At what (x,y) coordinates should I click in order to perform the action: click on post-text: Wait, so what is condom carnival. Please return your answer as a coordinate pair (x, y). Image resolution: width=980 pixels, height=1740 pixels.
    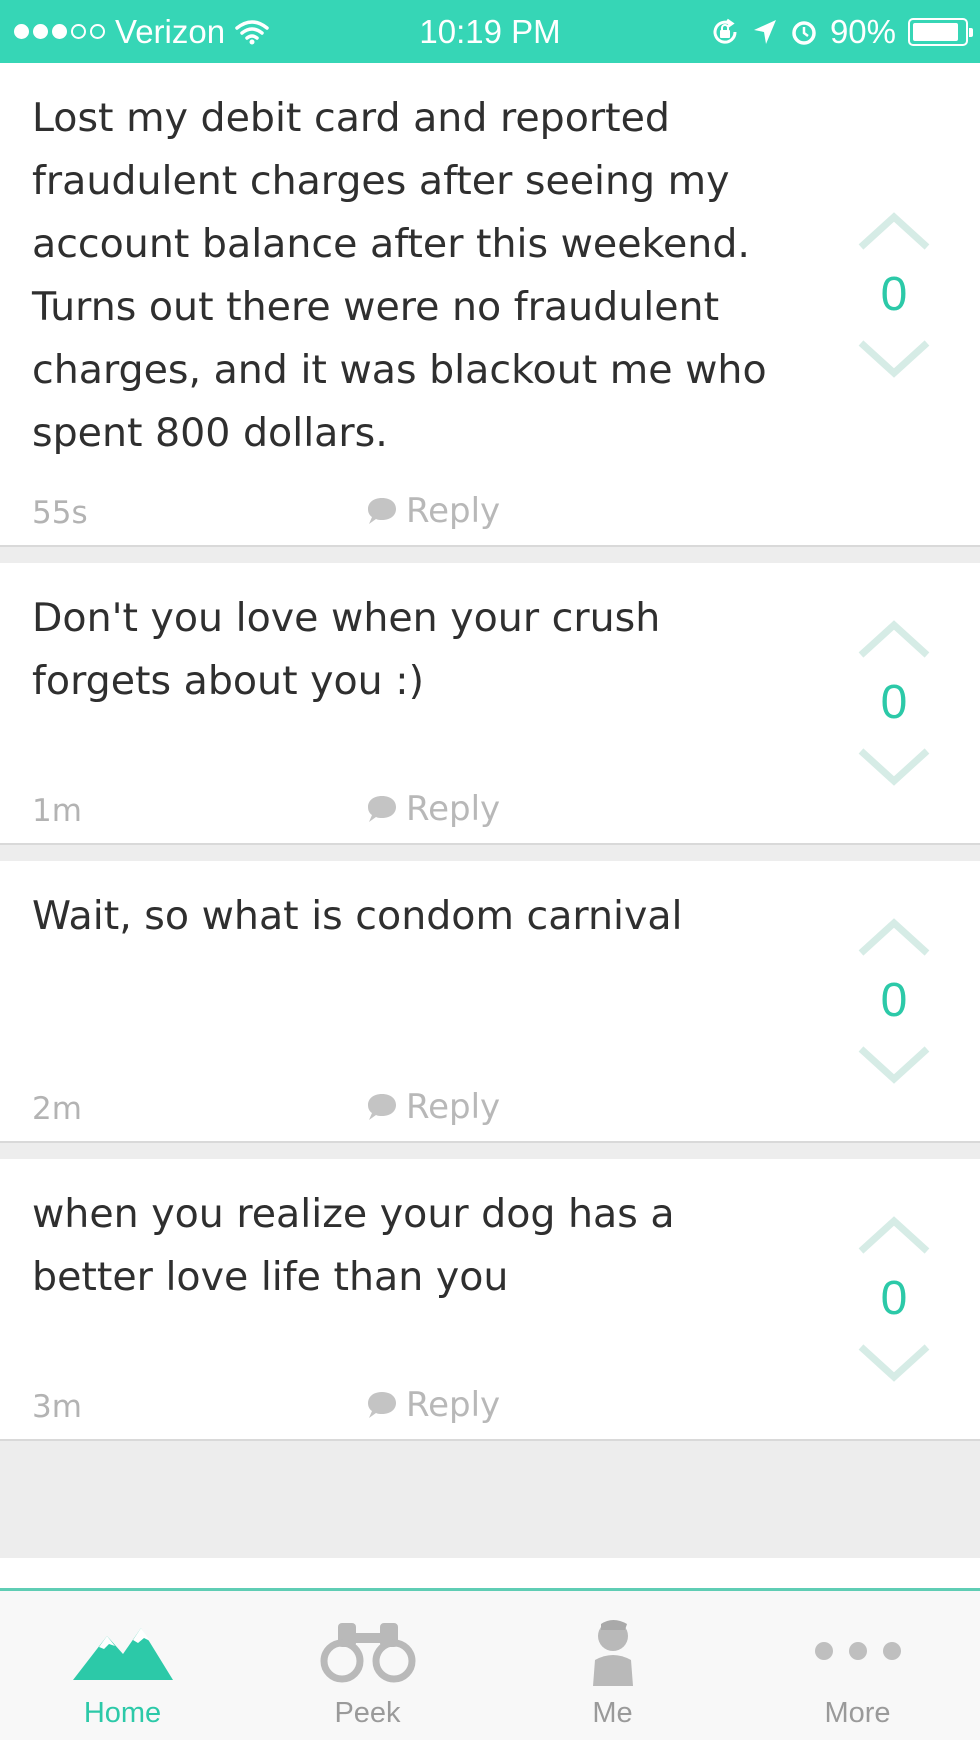
    Looking at the image, I should click on (357, 916).